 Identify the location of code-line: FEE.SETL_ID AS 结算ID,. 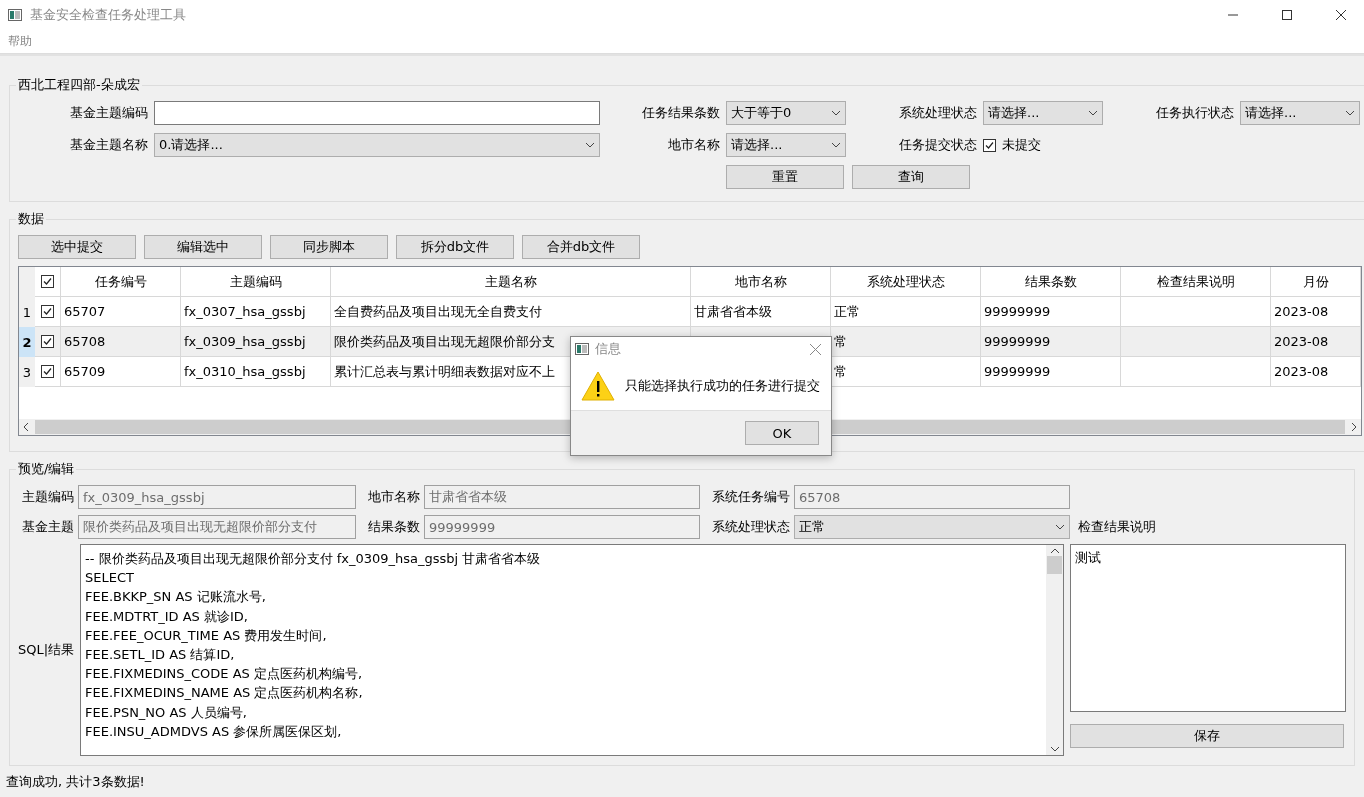
(160, 655).